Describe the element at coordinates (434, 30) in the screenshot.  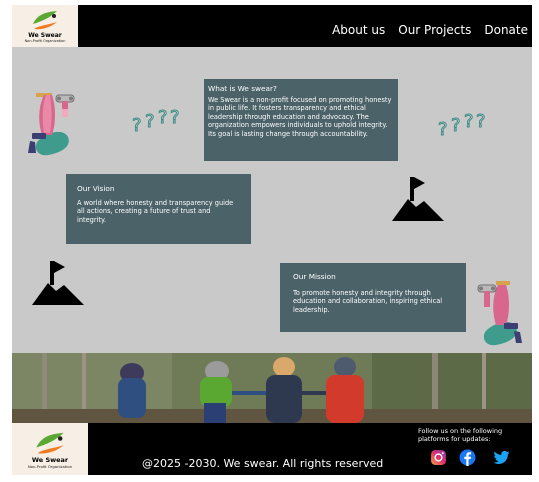
I see `nav-our-projects: Our Projects` at that location.